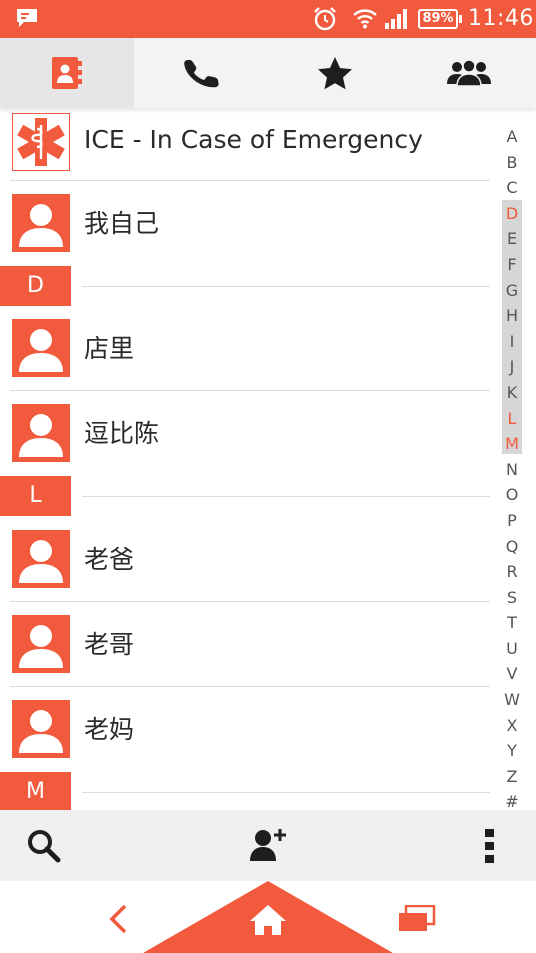  What do you see at coordinates (512, 163) in the screenshot?
I see `index-letter: B` at bounding box center [512, 163].